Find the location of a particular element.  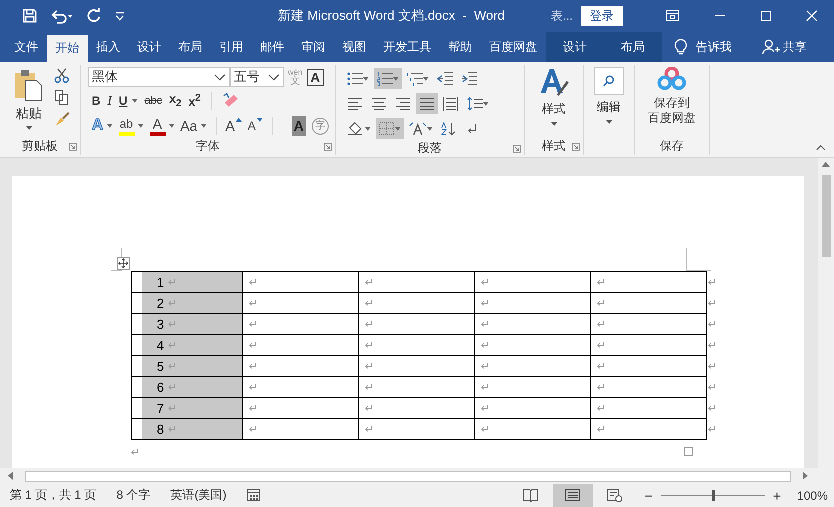

page-count: 第 1 页，共 1 页 is located at coordinates (53, 495).